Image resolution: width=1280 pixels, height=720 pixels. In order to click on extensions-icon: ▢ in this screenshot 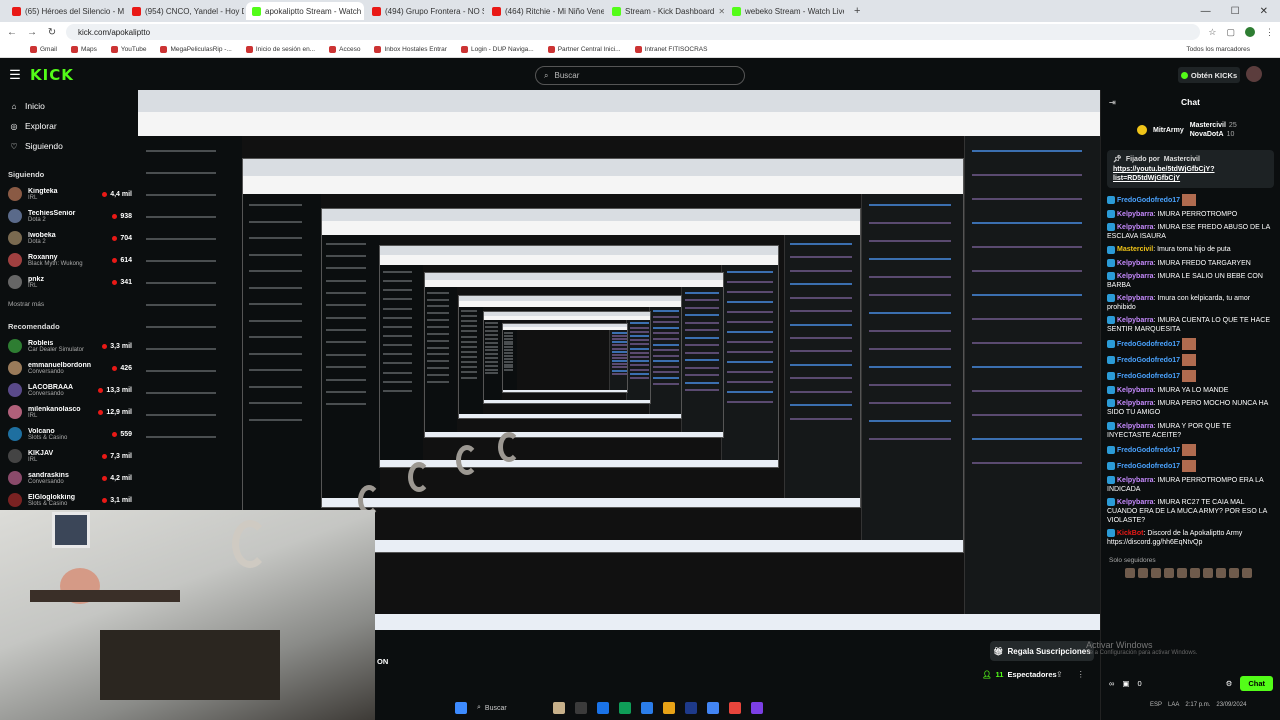, I will do `click(1230, 32)`.